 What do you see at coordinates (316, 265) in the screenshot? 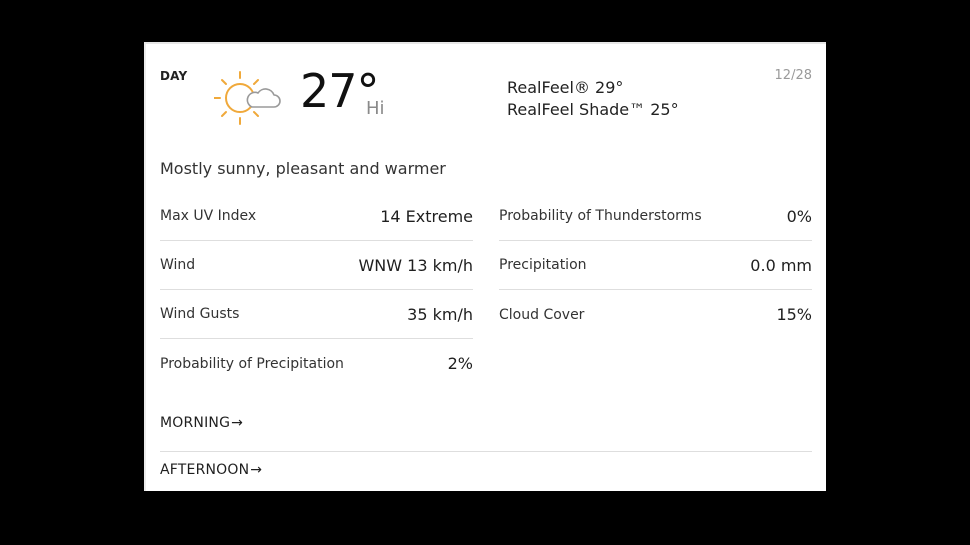
I see `detail-row-wind: Wind WNW 13 km/h` at bounding box center [316, 265].